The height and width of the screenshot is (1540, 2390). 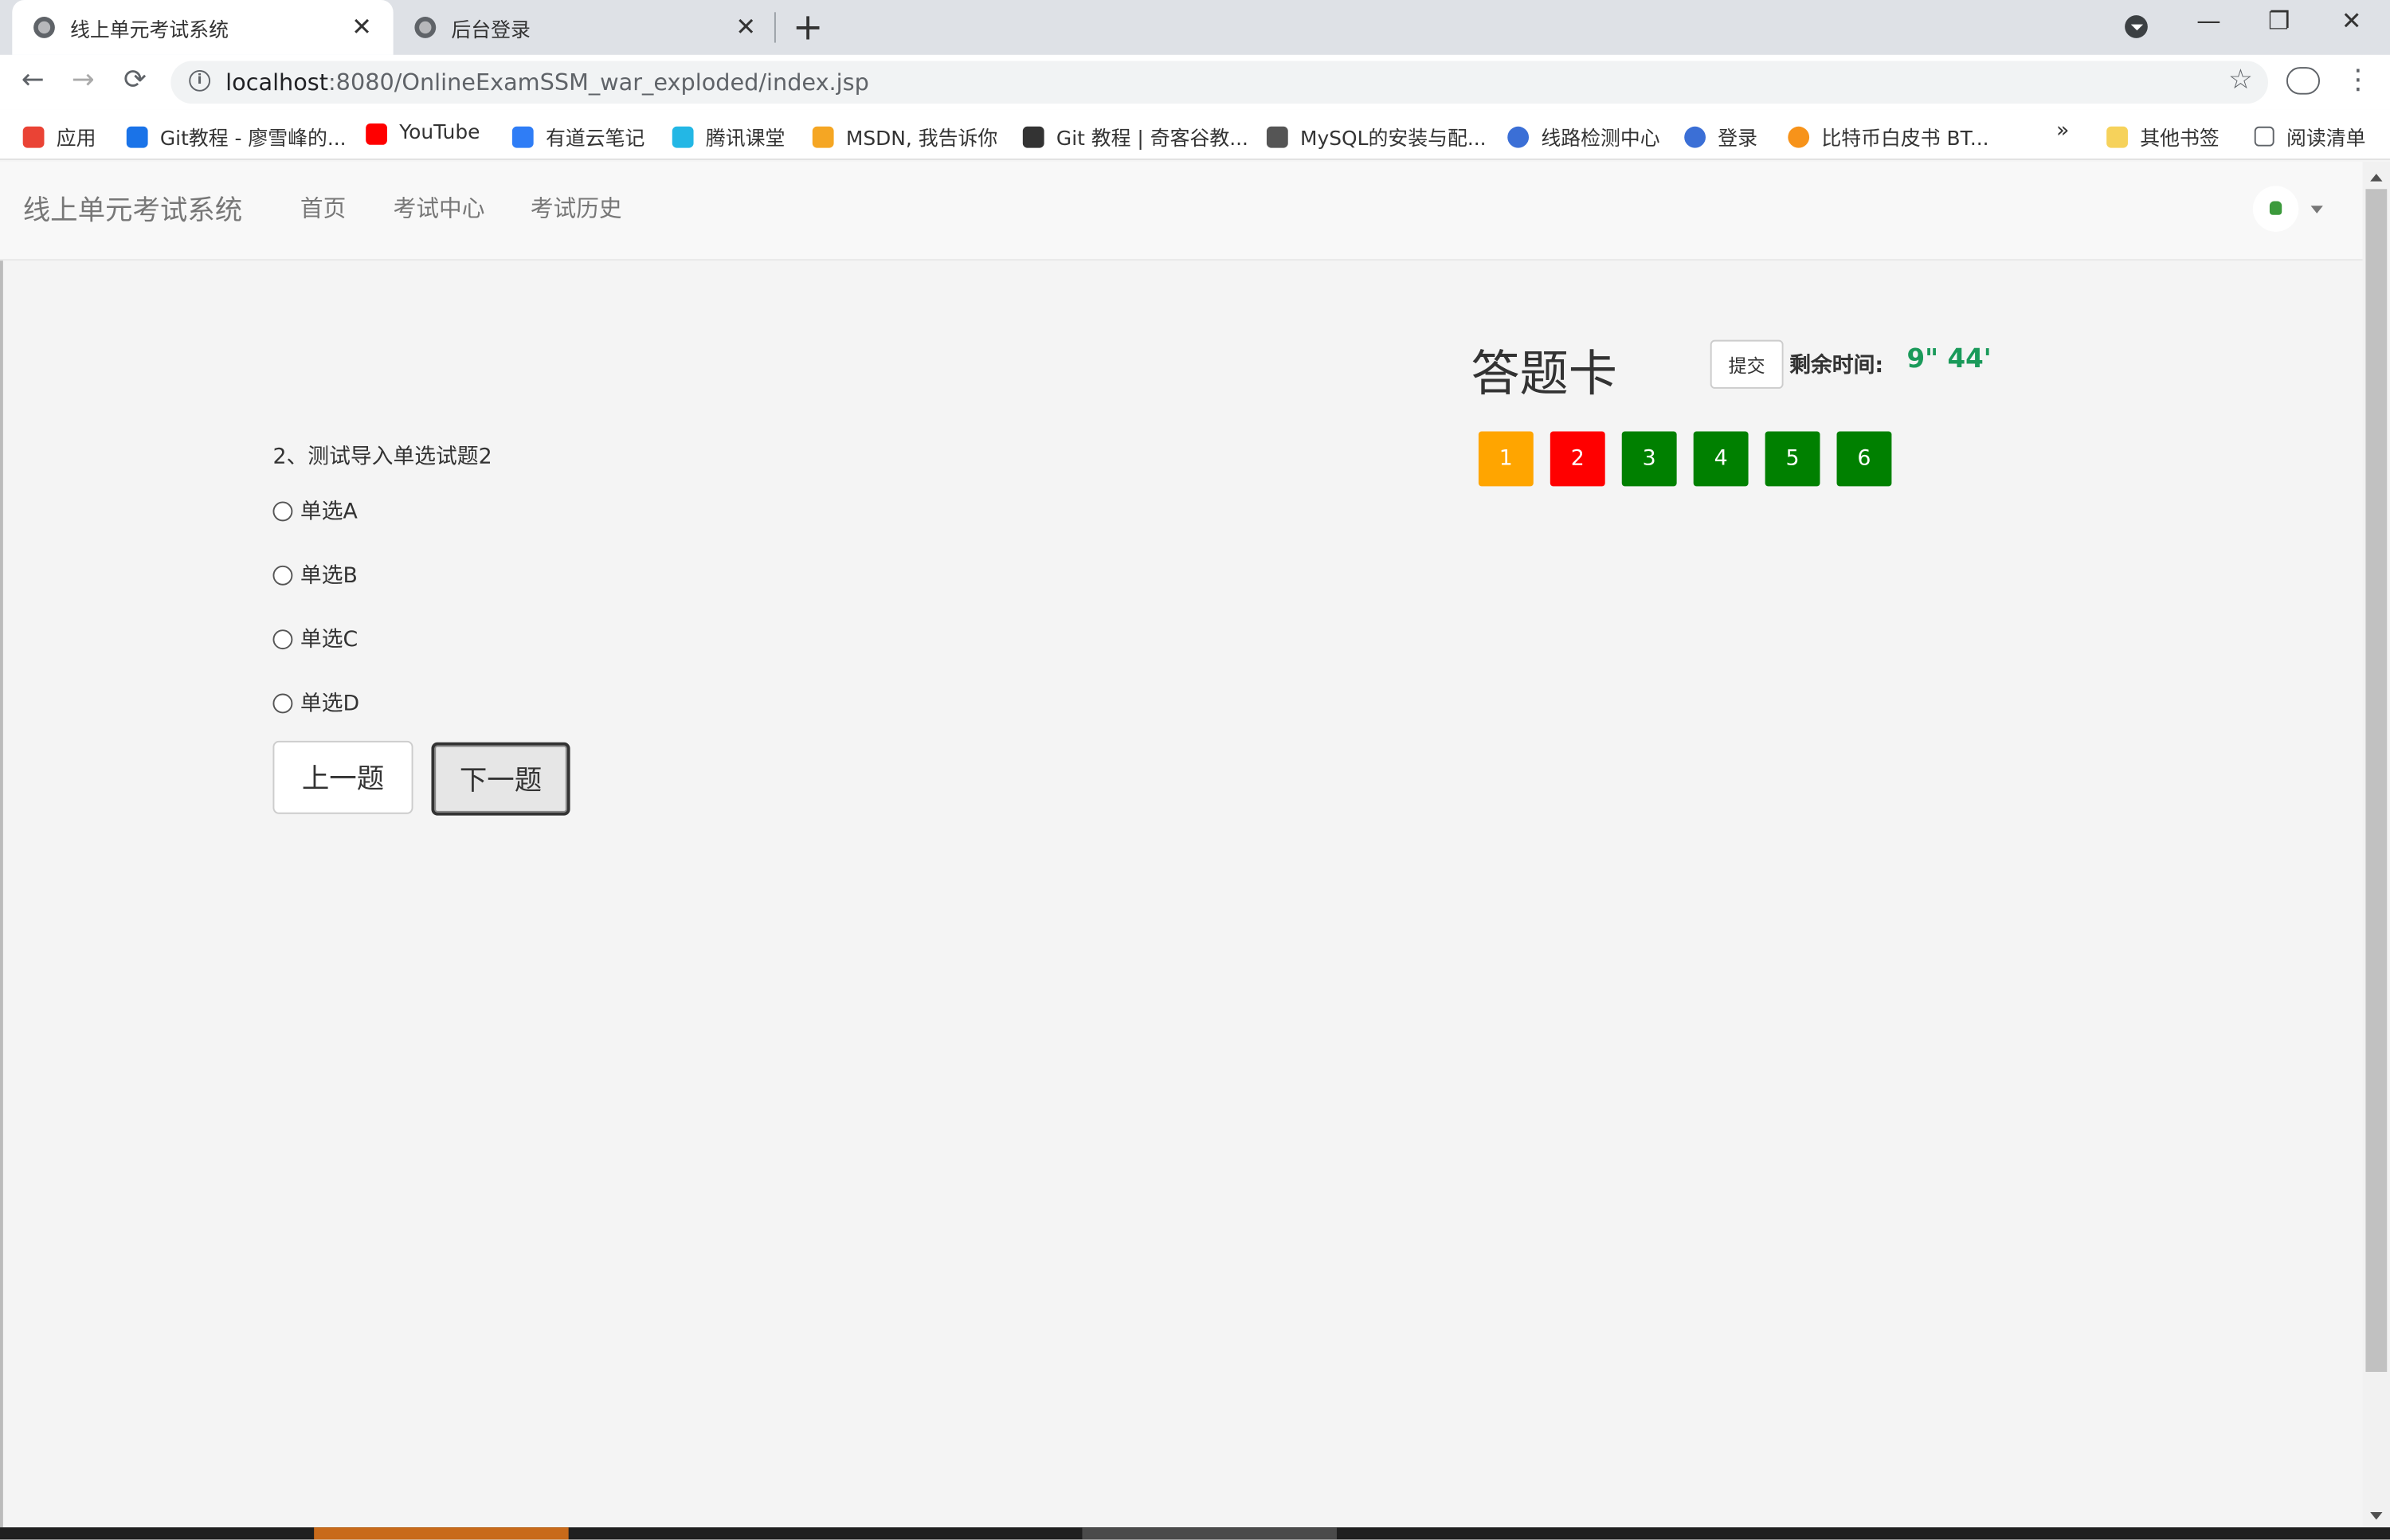 I want to click on option-c: 单选C, so click(x=315, y=639).